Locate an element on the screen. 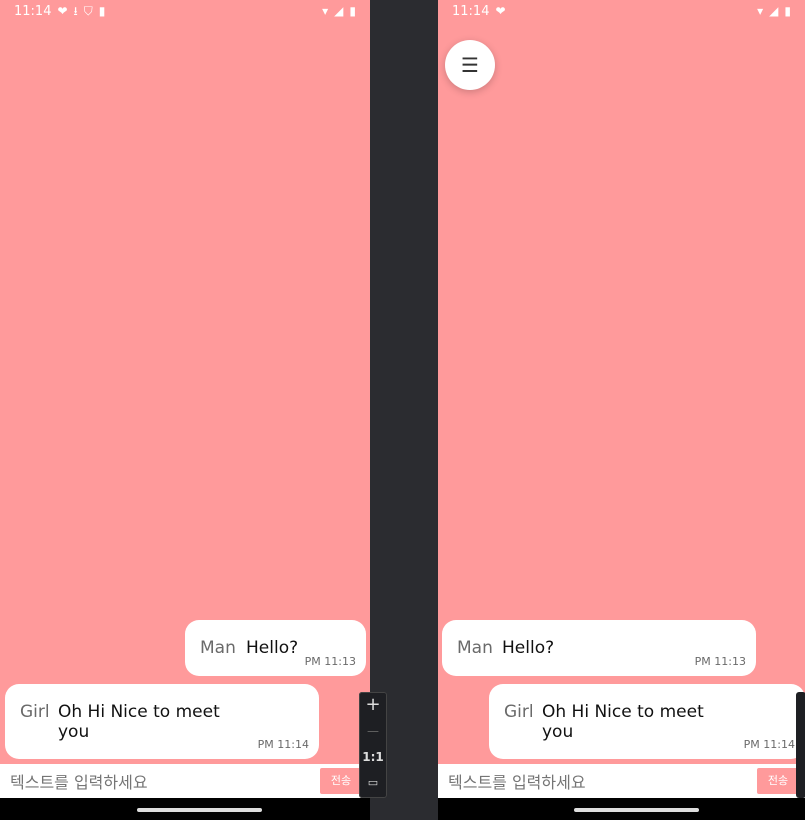 This screenshot has height=820, width=805. shield-icon: ⛉ is located at coordinates (88, 11).